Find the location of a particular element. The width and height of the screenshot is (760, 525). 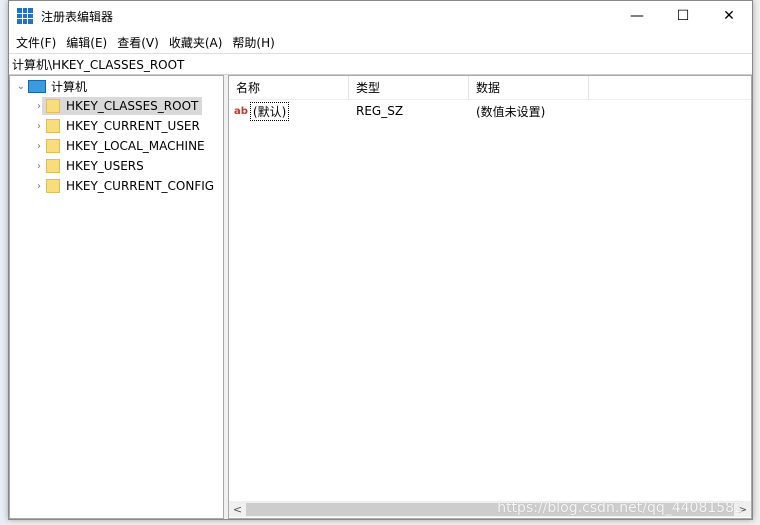

minimize-button: — is located at coordinates (637, 16).